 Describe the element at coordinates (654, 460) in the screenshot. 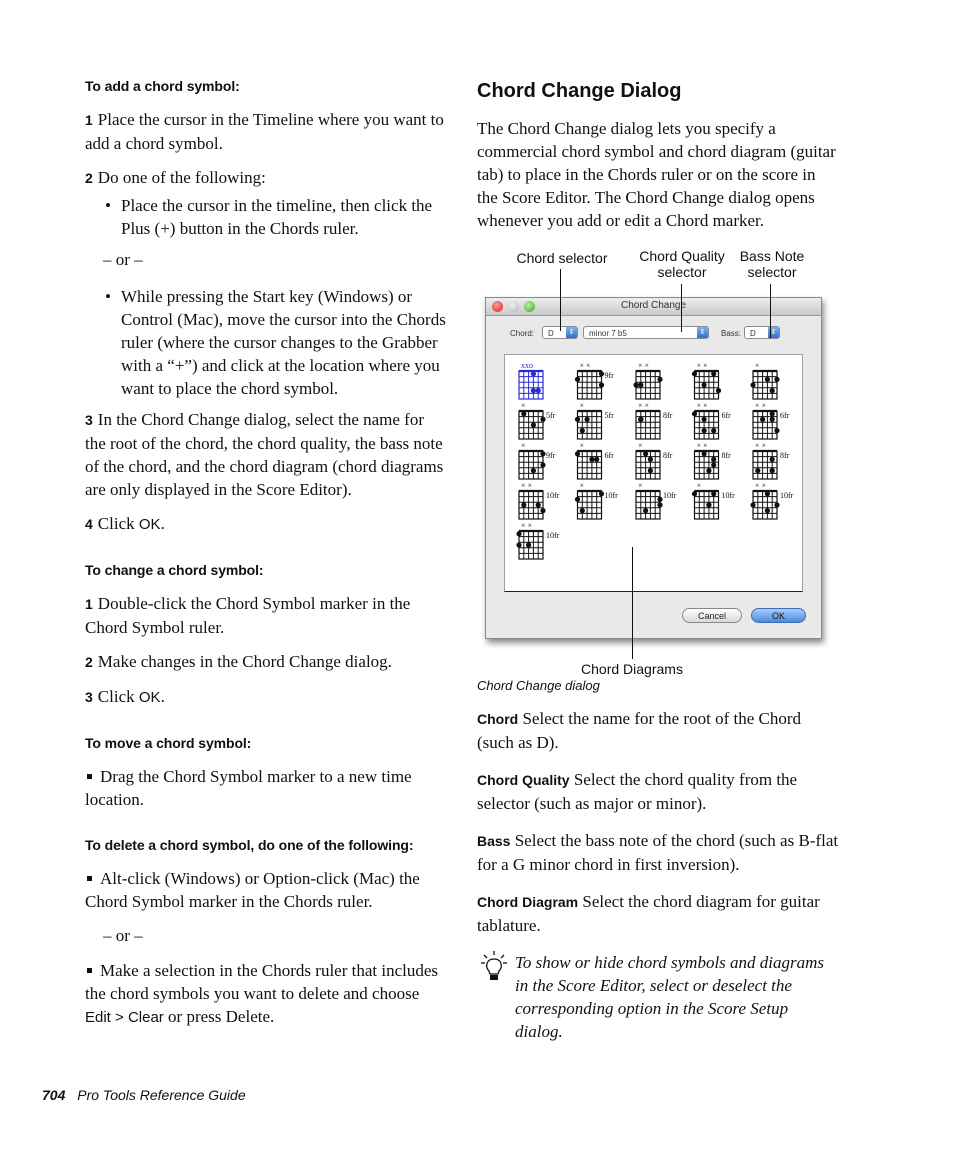

I see `chord-diagram: × 8fr` at that location.